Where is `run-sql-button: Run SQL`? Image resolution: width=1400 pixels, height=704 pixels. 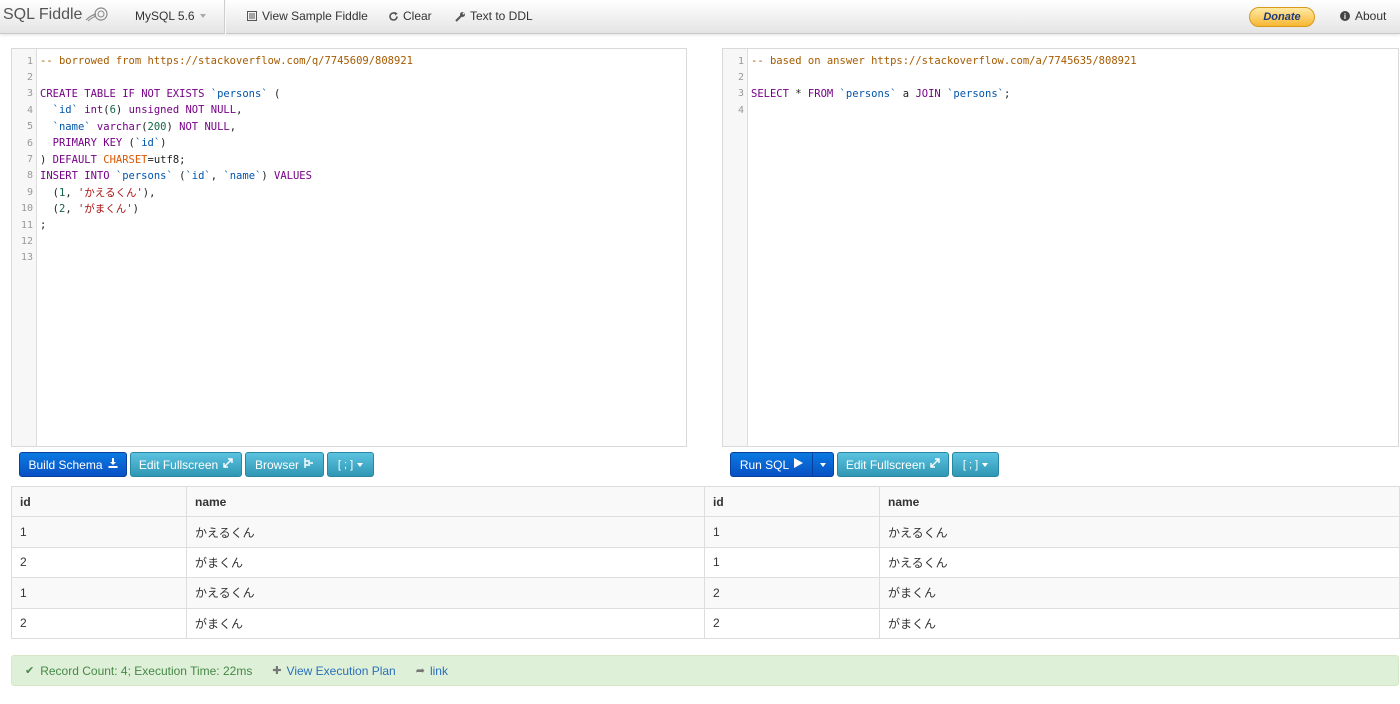
run-sql-button: Run SQL is located at coordinates (771, 464).